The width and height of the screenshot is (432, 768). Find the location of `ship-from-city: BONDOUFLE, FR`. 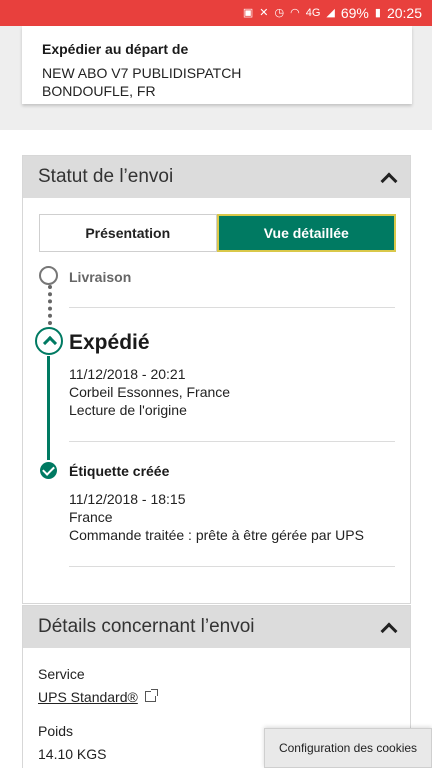

ship-from-city: BONDOUFLE, FR is located at coordinates (99, 91).